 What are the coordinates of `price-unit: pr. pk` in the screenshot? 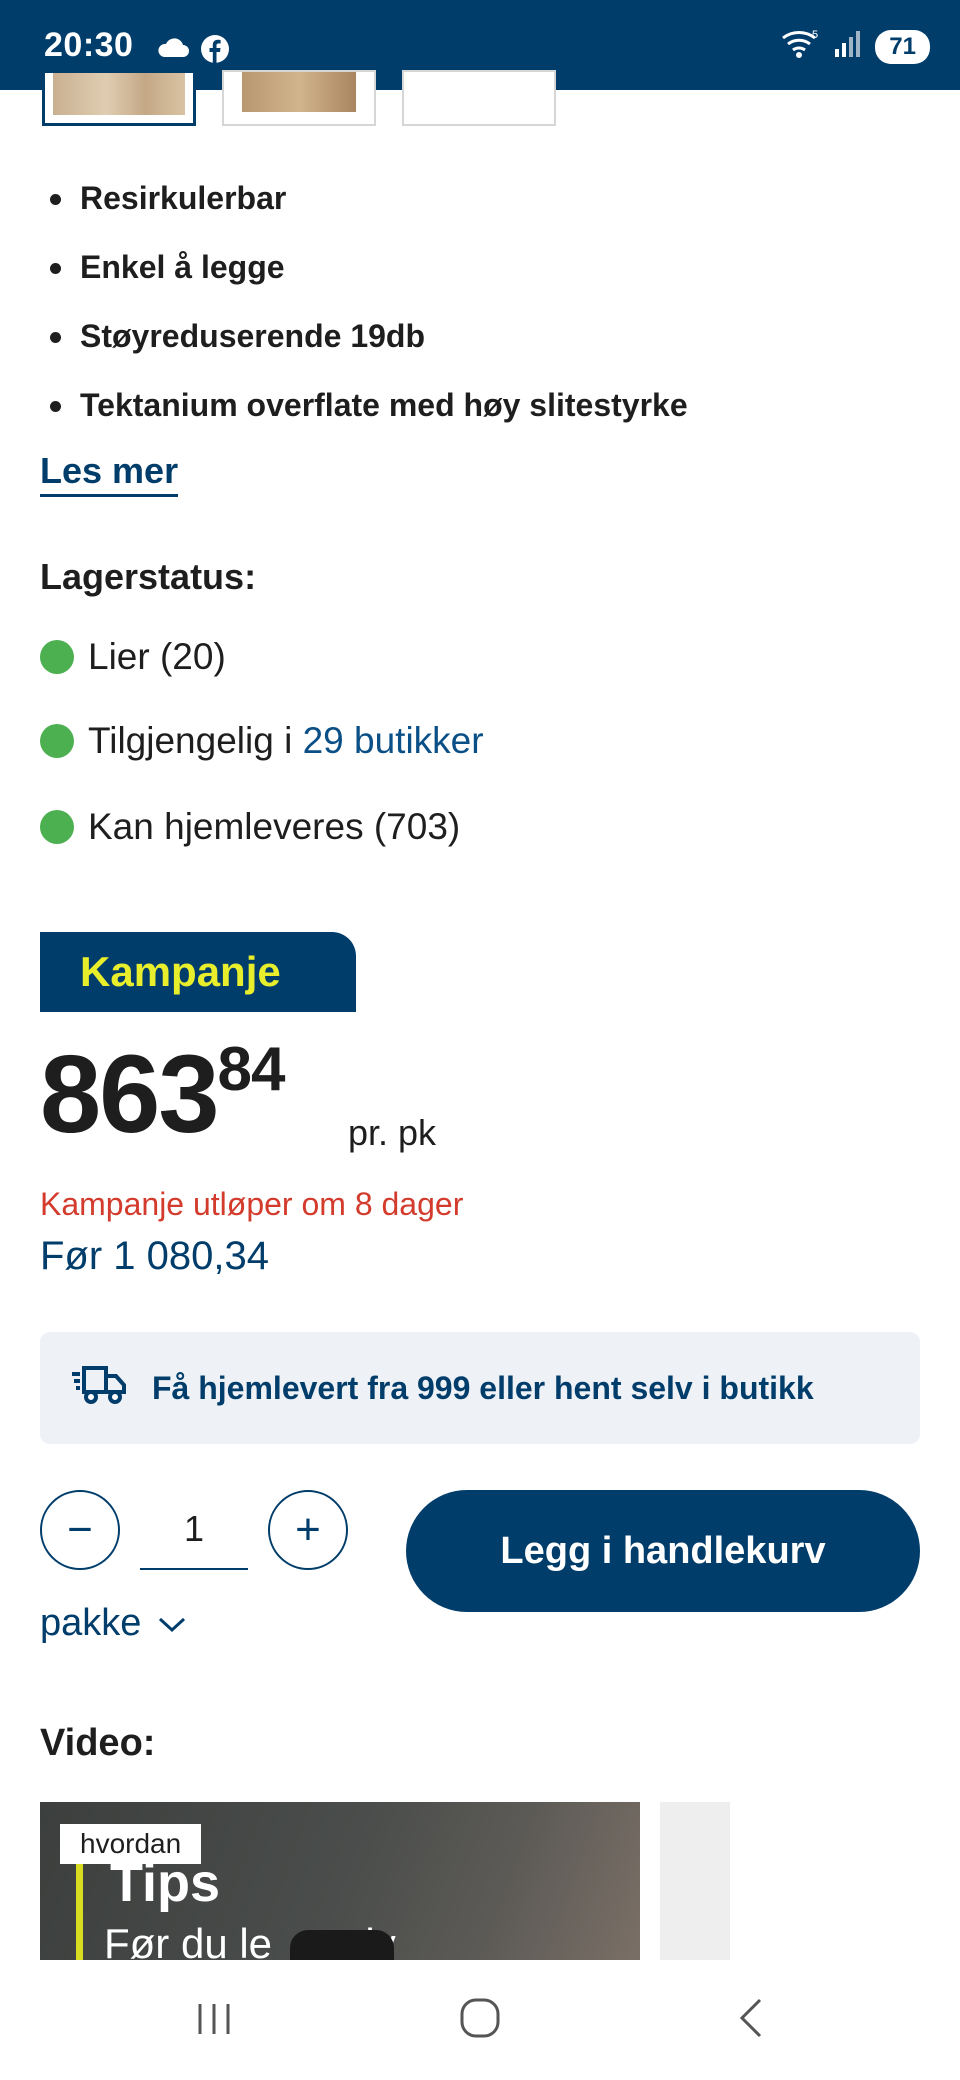 It's located at (392, 1132).